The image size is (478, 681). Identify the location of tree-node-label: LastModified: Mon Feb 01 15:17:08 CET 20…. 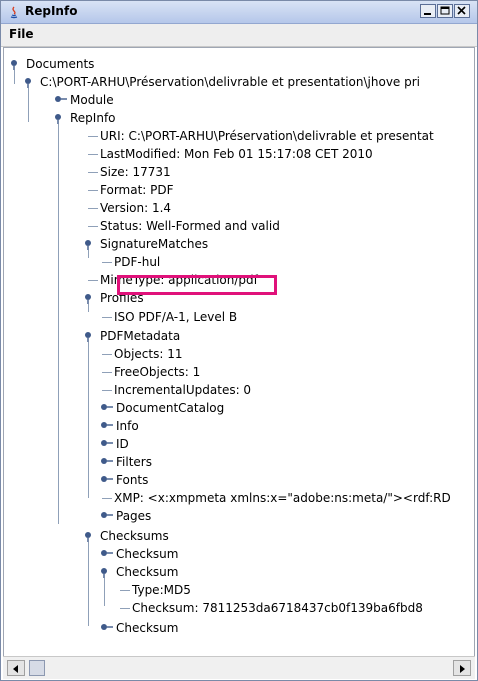
(236, 154).